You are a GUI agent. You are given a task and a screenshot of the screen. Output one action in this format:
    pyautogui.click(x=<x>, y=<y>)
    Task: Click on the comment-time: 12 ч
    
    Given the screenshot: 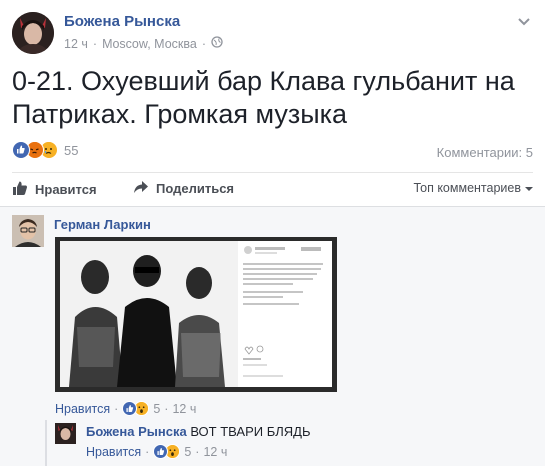 What is the action you would take?
    pyautogui.click(x=184, y=409)
    